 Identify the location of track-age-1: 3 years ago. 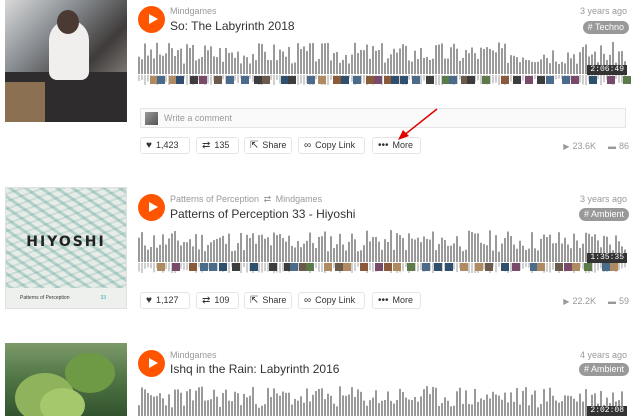
(603, 11).